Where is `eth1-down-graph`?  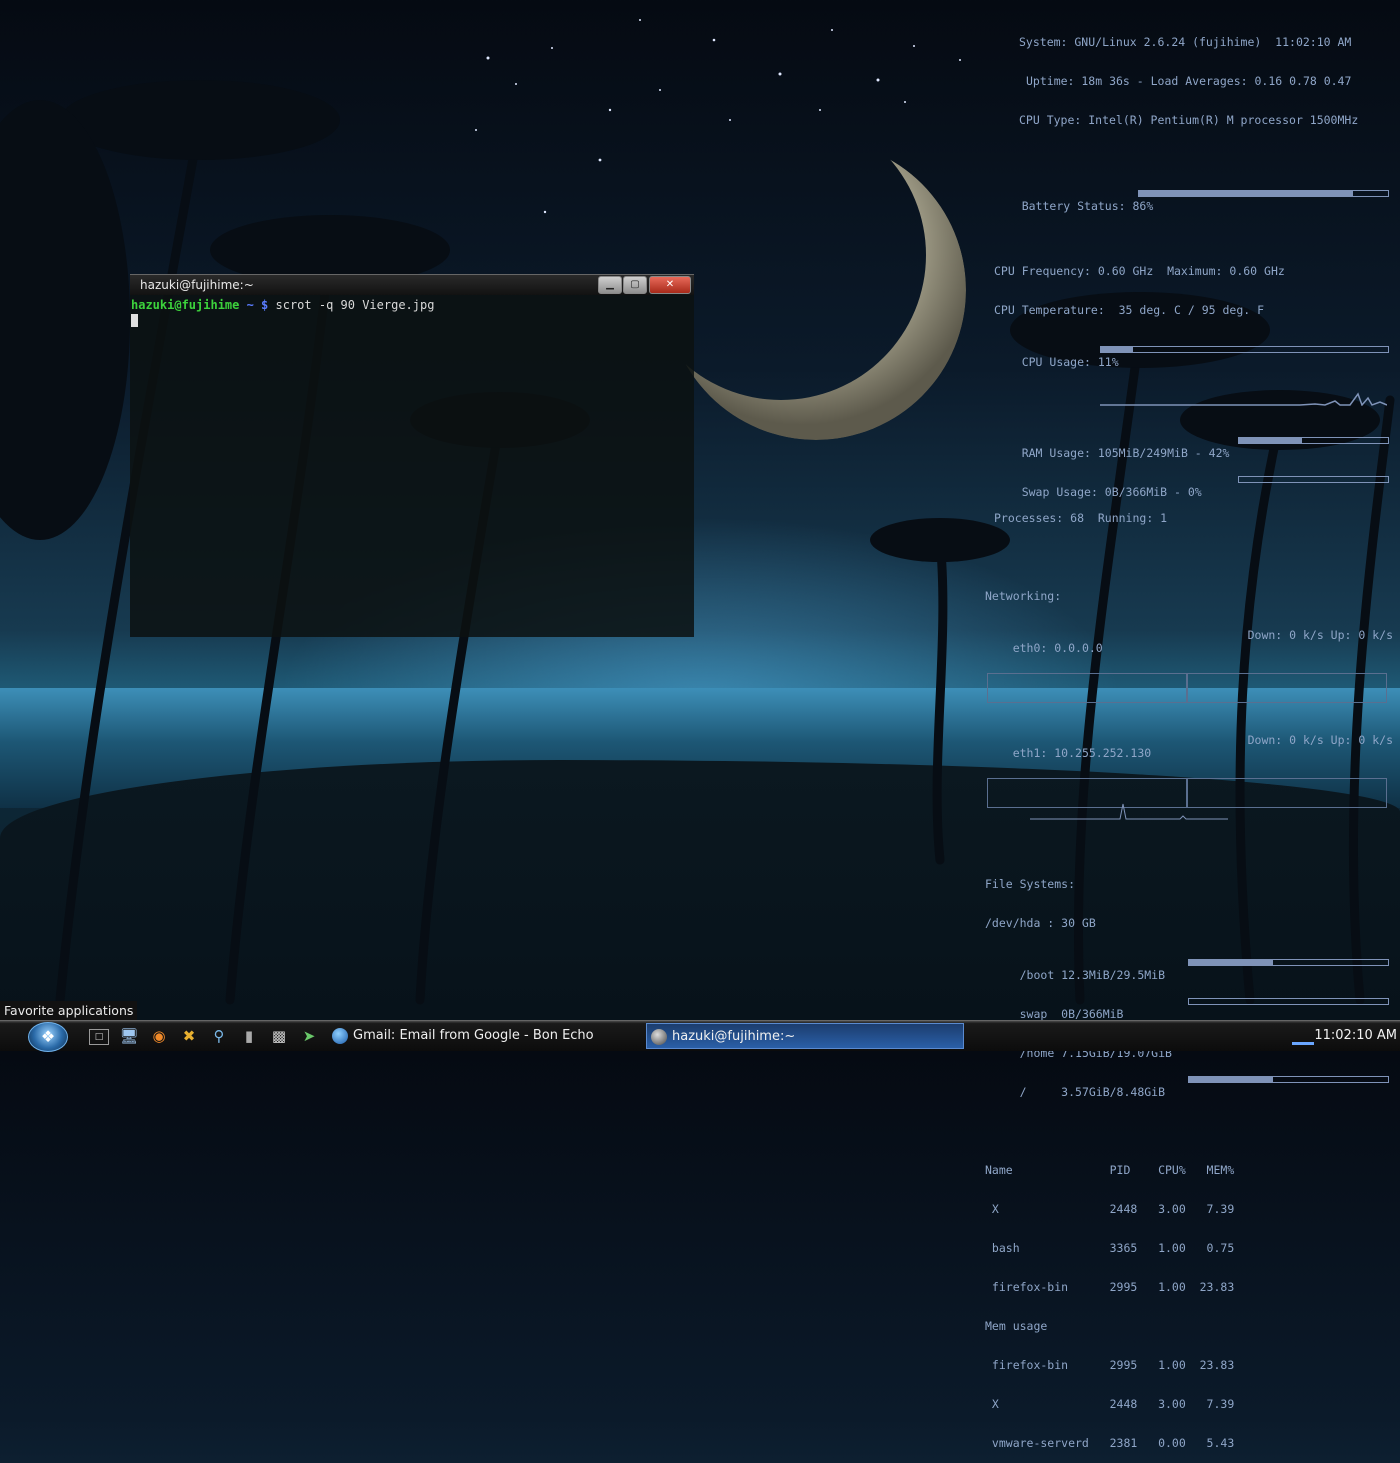 eth1-down-graph is located at coordinates (1107, 799).